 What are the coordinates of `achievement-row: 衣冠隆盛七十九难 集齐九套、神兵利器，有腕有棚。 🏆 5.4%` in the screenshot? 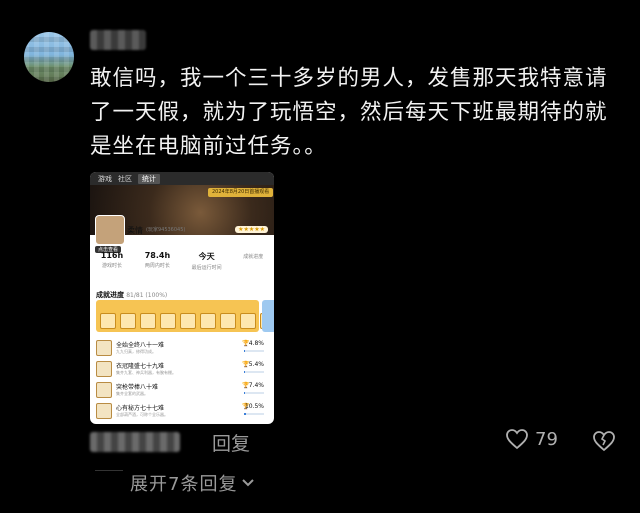 It's located at (182, 369).